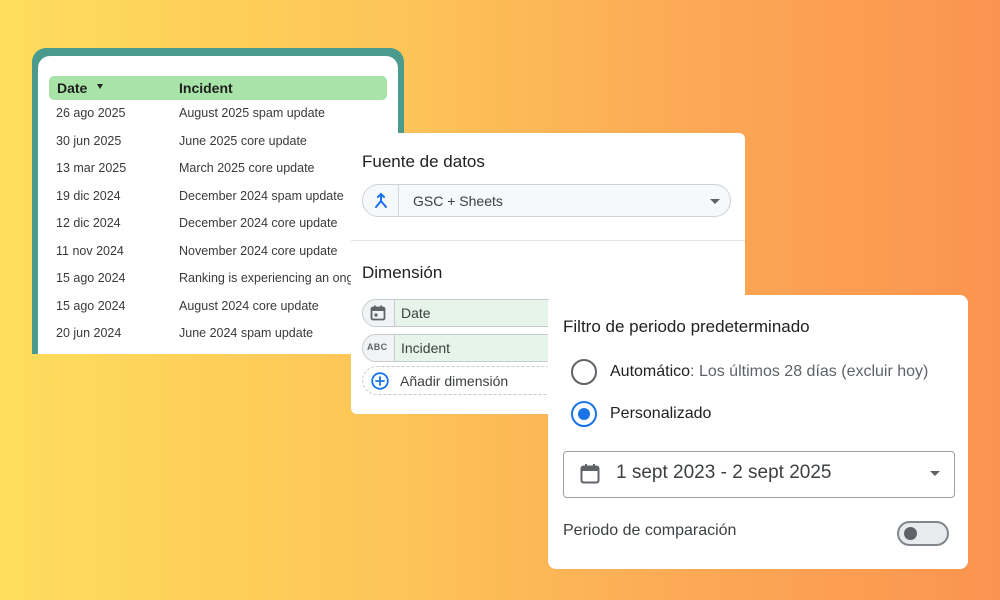 This screenshot has height=600, width=1000. What do you see at coordinates (89, 140) in the screenshot?
I see `cell-date: 30 jun 2025` at bounding box center [89, 140].